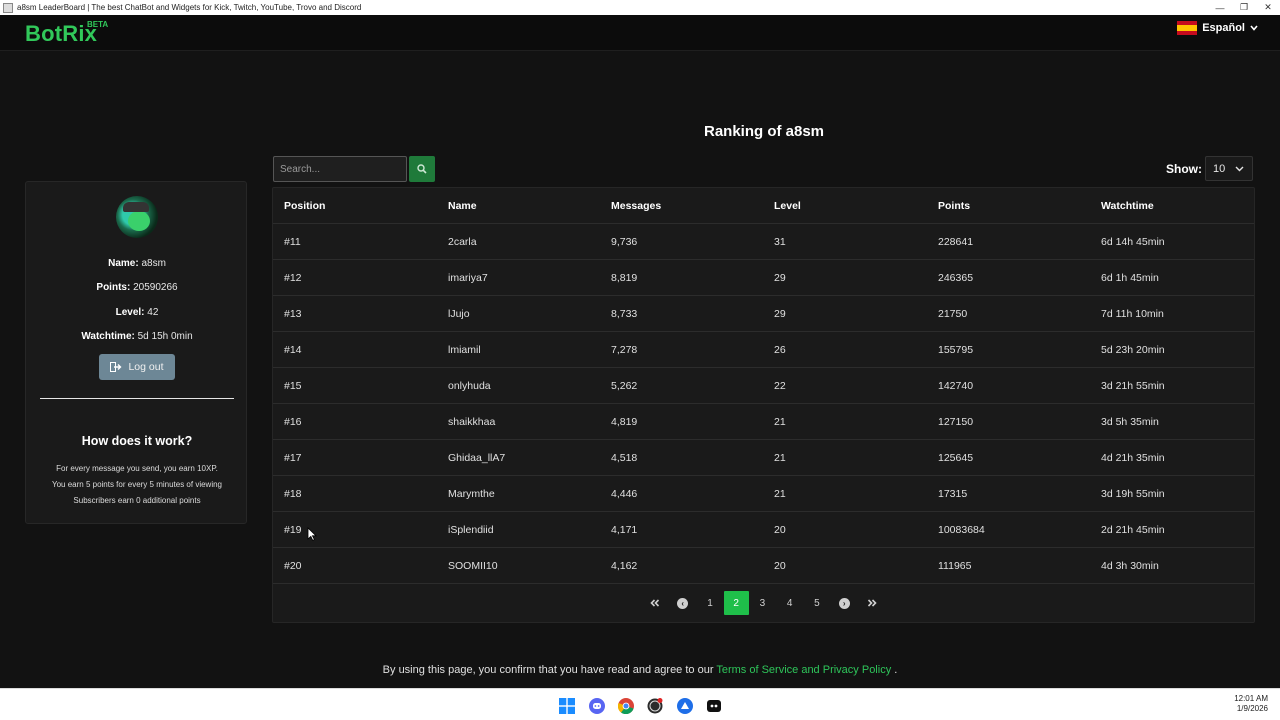 The height and width of the screenshot is (720, 1280). I want to click on cell-name: imariya7, so click(468, 278).